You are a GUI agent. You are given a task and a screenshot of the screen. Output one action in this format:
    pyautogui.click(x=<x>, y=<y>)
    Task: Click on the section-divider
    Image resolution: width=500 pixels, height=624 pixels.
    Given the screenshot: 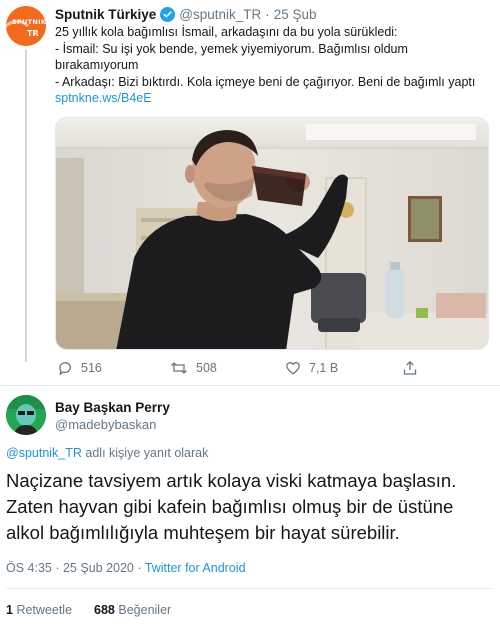 What is the action you would take?
    pyautogui.click(x=250, y=385)
    